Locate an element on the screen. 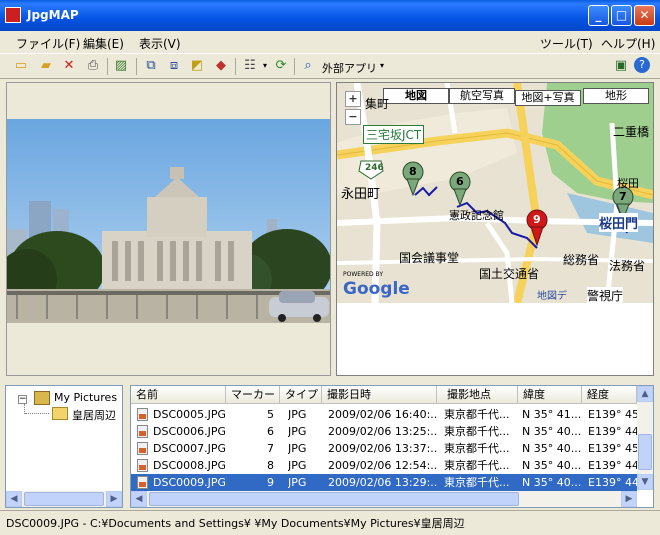  map-label: 桜田 is located at coordinates (628, 183).